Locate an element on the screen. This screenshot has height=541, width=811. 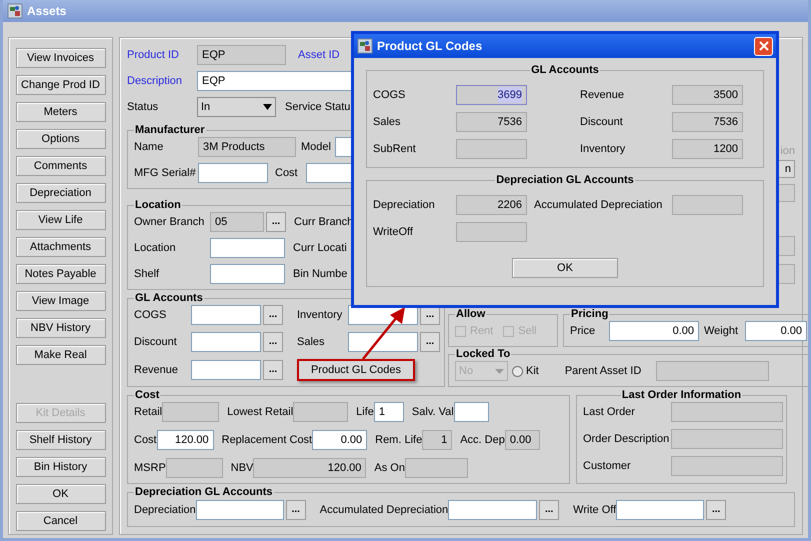
side-button: Depreciation is located at coordinates (61, 193).